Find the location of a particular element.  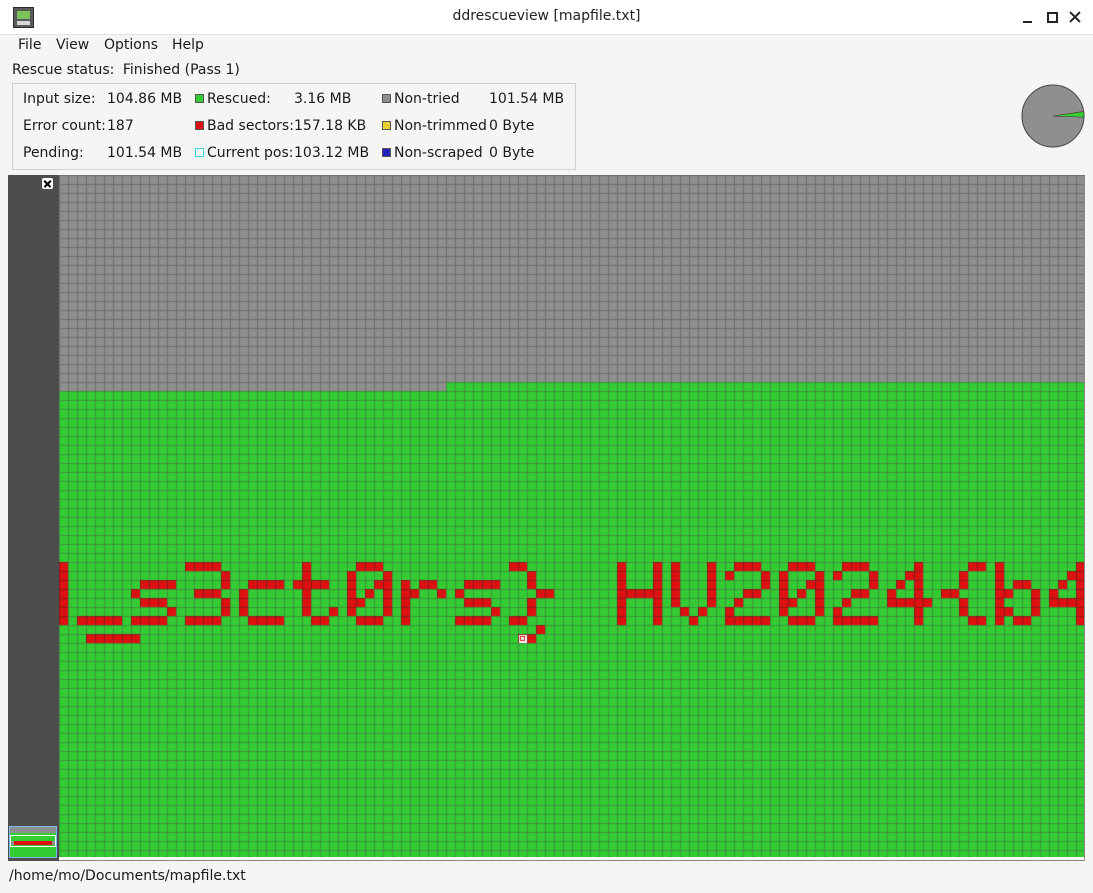

menu-options: Options is located at coordinates (131, 45).